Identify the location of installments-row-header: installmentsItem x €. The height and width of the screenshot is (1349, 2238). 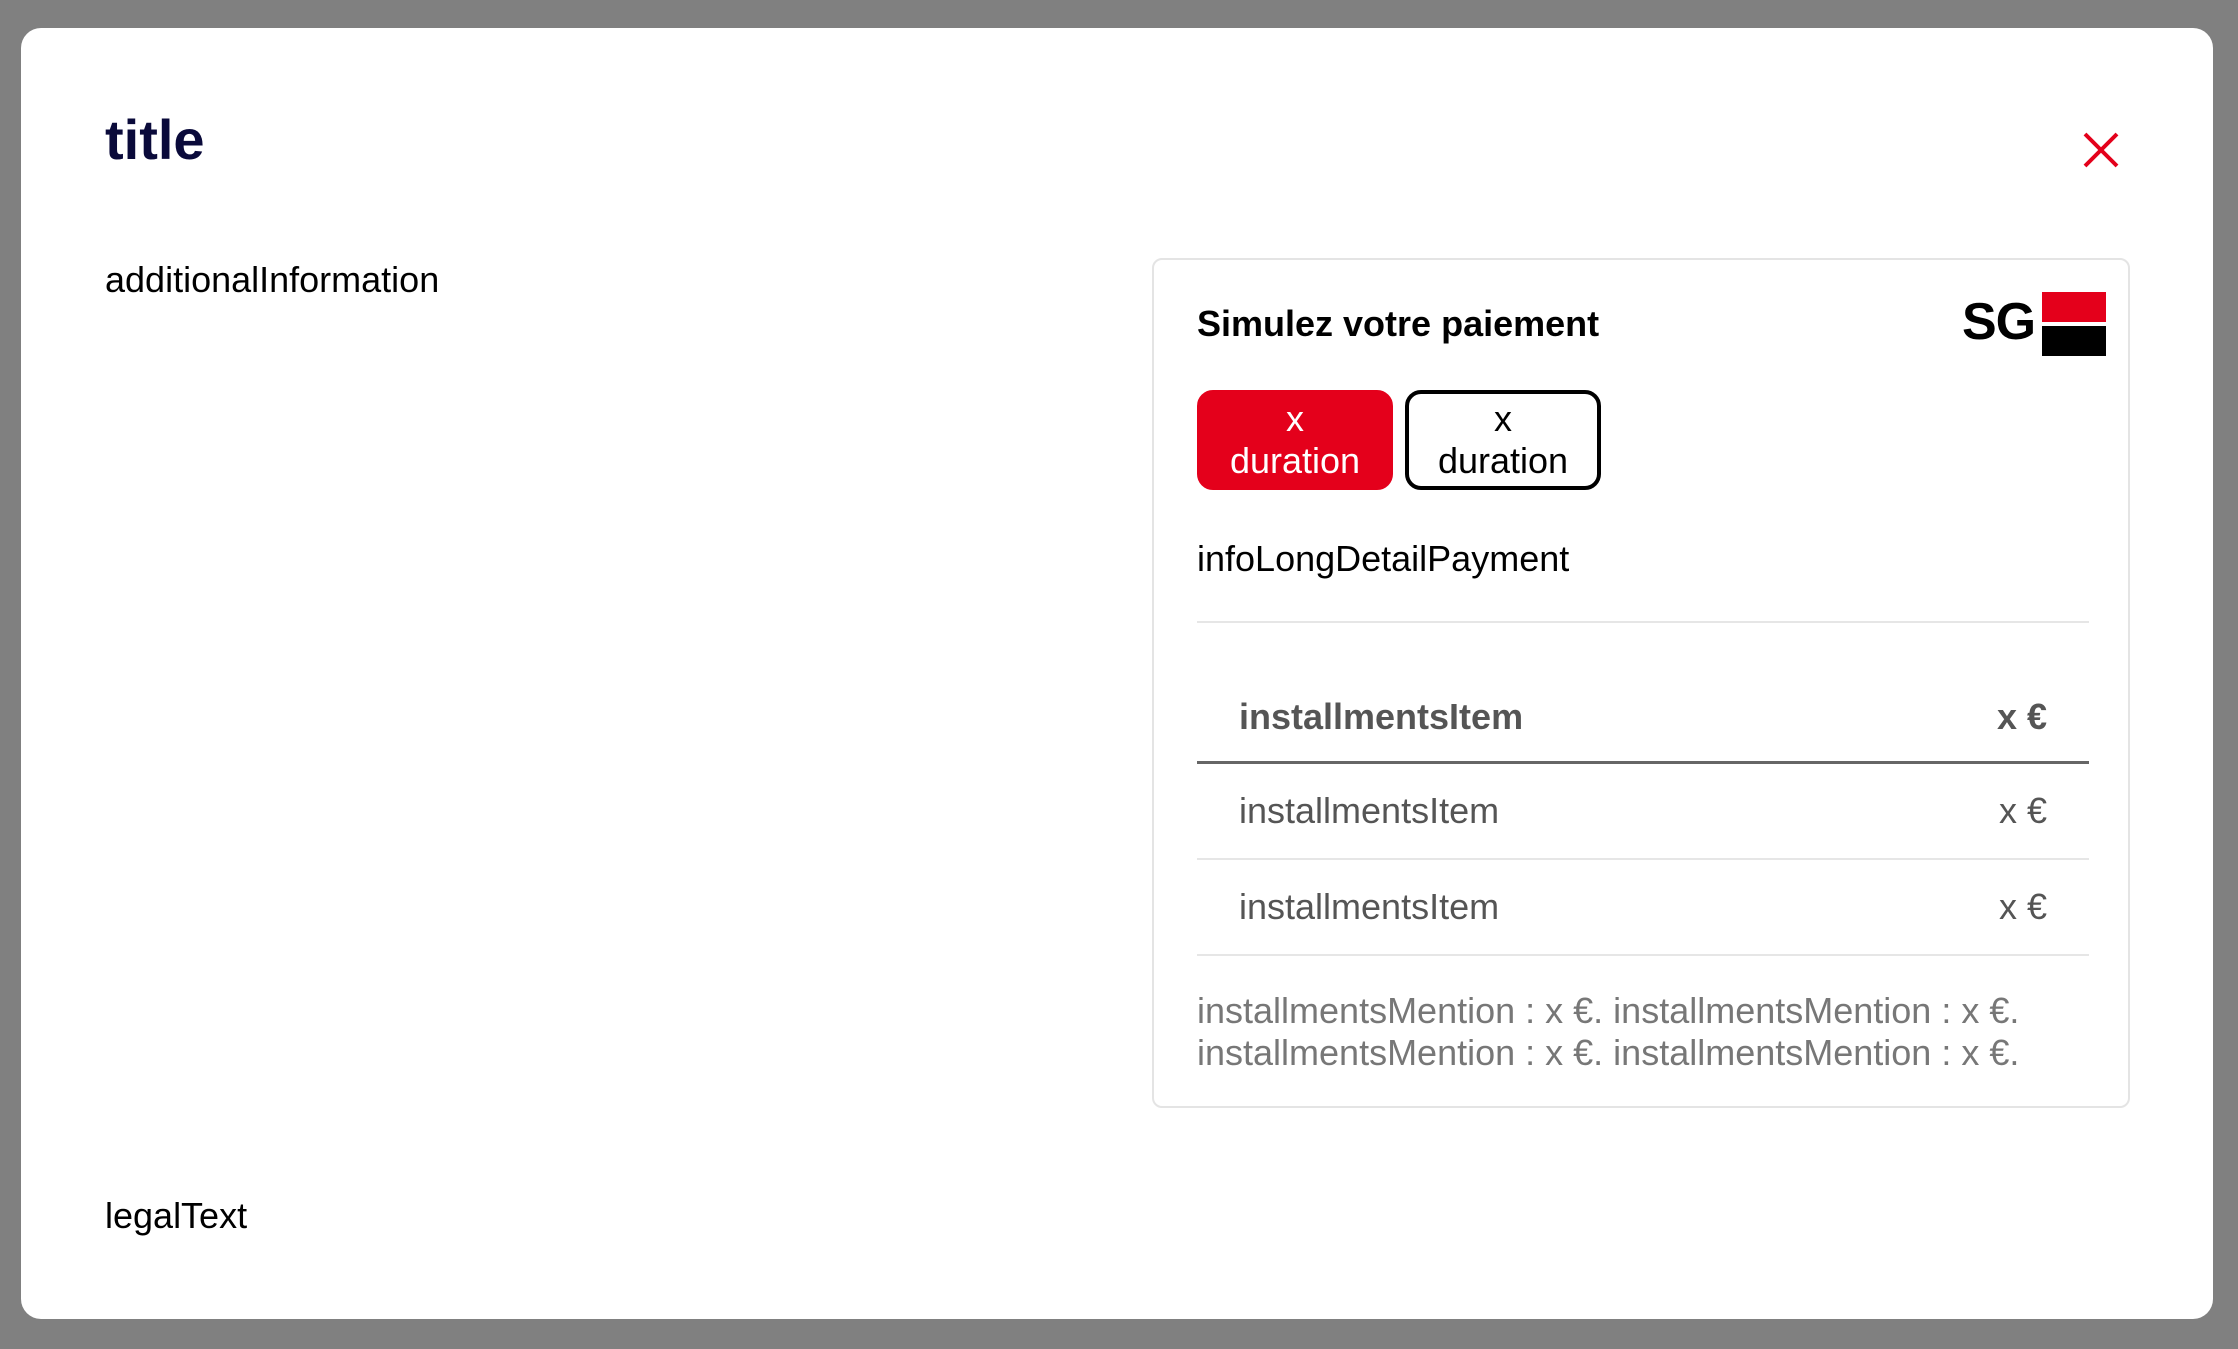
(1643, 718).